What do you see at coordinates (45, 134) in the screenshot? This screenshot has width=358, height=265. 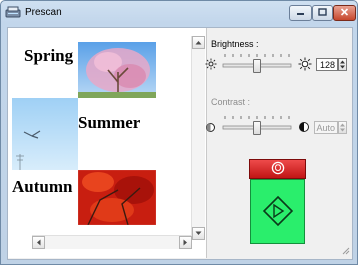 I see `summer-photo` at bounding box center [45, 134].